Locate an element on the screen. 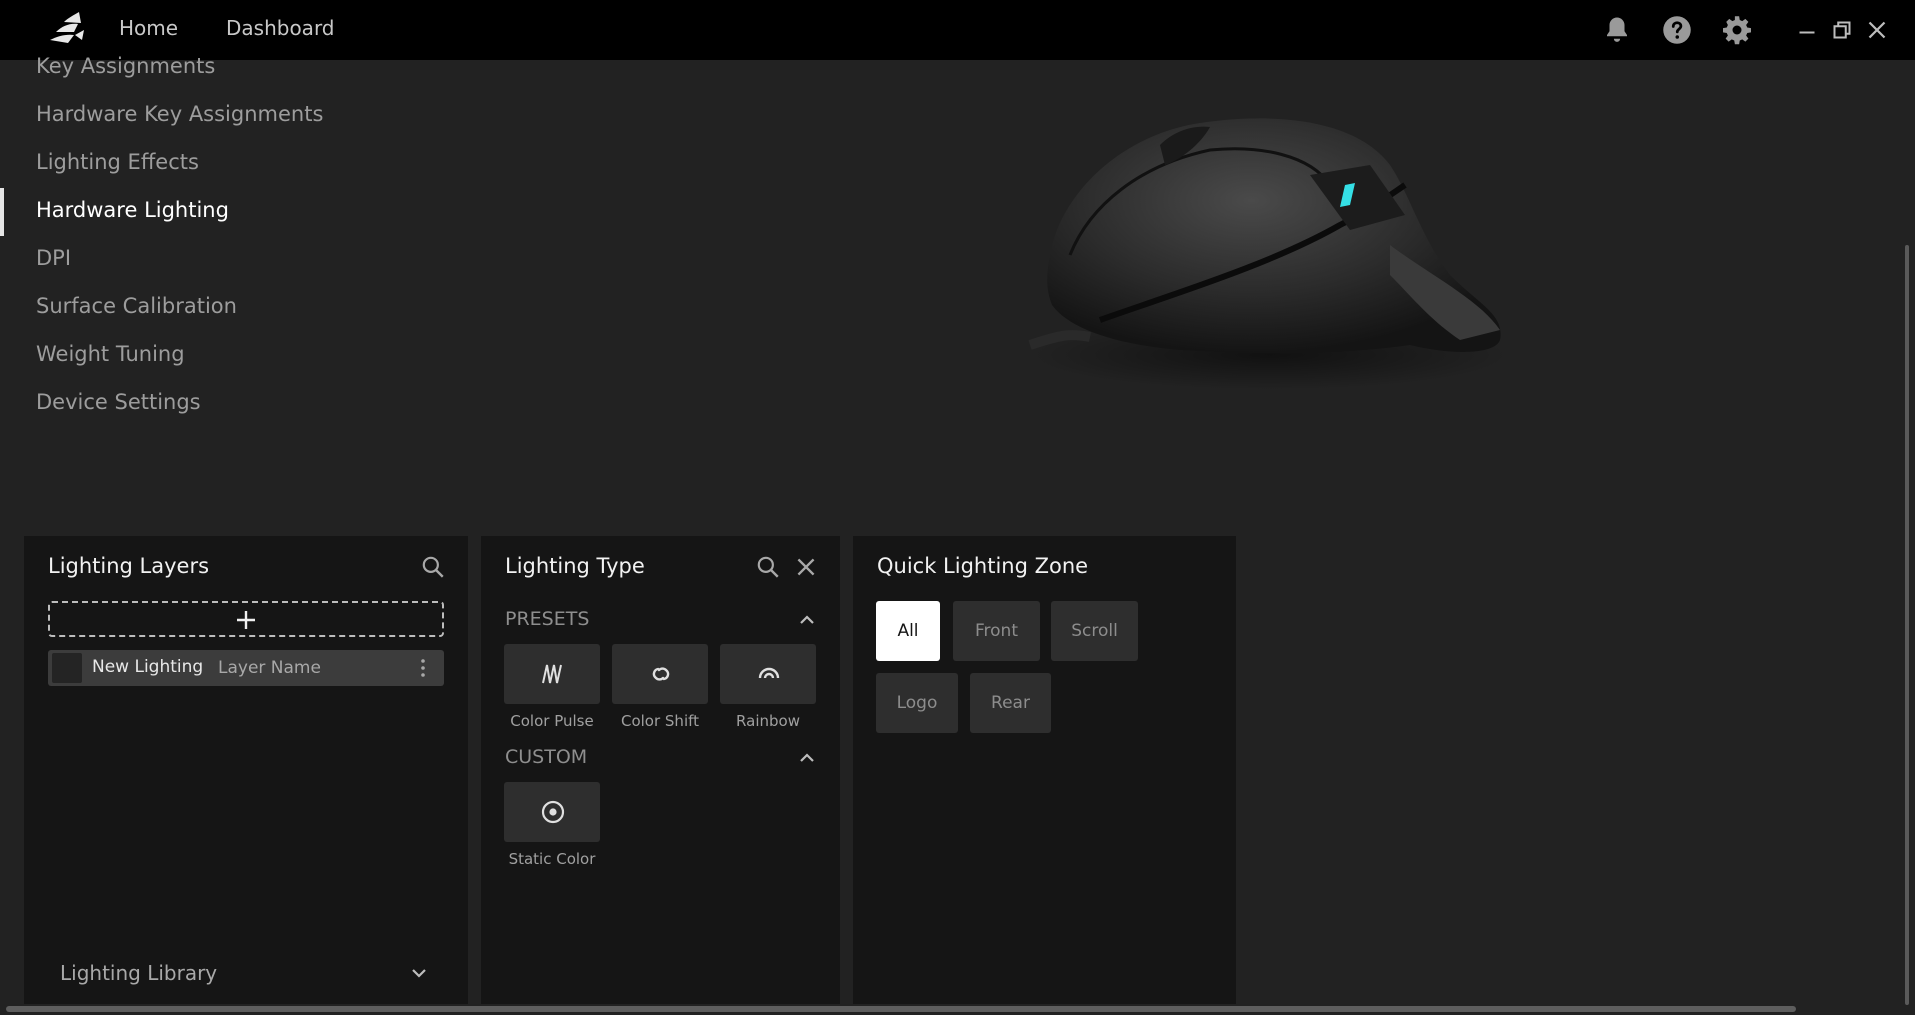 This screenshot has height=1015, width=1915. color-pulse-icon is located at coordinates (552, 674).